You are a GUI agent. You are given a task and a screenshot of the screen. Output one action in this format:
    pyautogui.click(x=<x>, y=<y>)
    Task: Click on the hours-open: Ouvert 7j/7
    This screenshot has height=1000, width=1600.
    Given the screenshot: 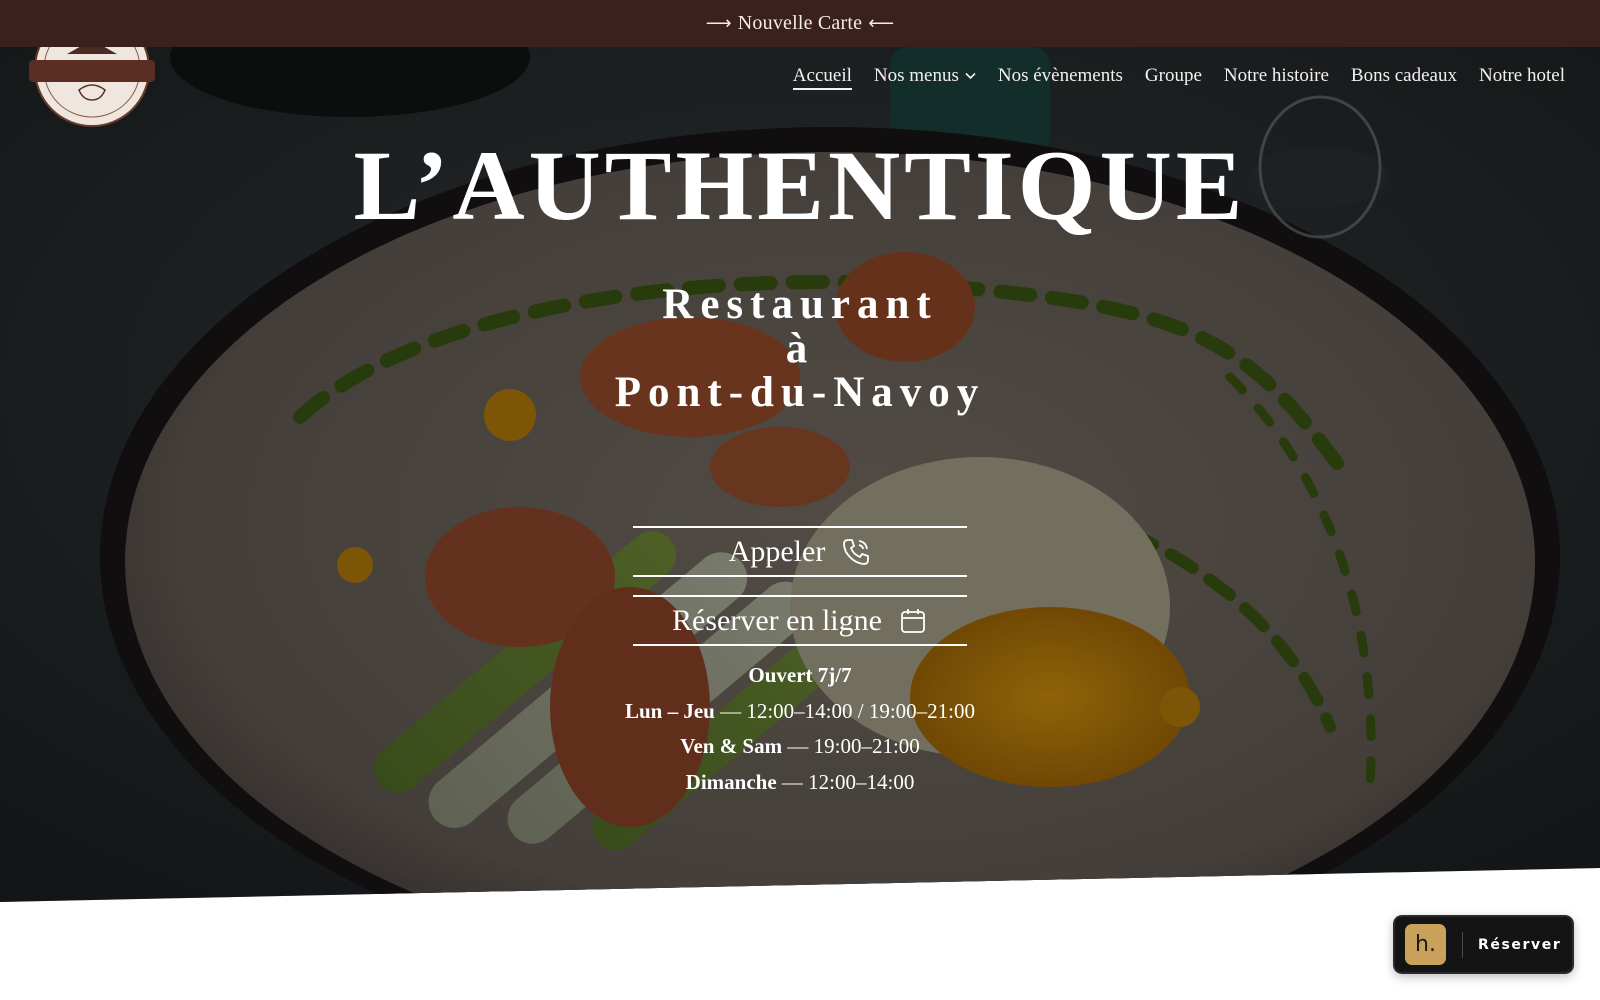 What is the action you would take?
    pyautogui.click(x=800, y=675)
    